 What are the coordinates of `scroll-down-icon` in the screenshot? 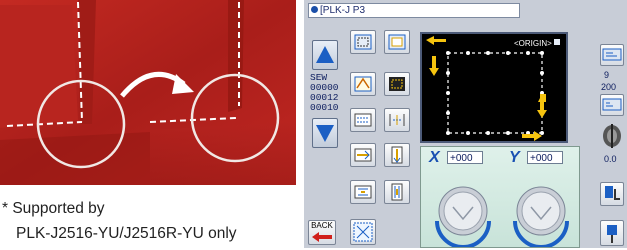 It's located at (325, 133).